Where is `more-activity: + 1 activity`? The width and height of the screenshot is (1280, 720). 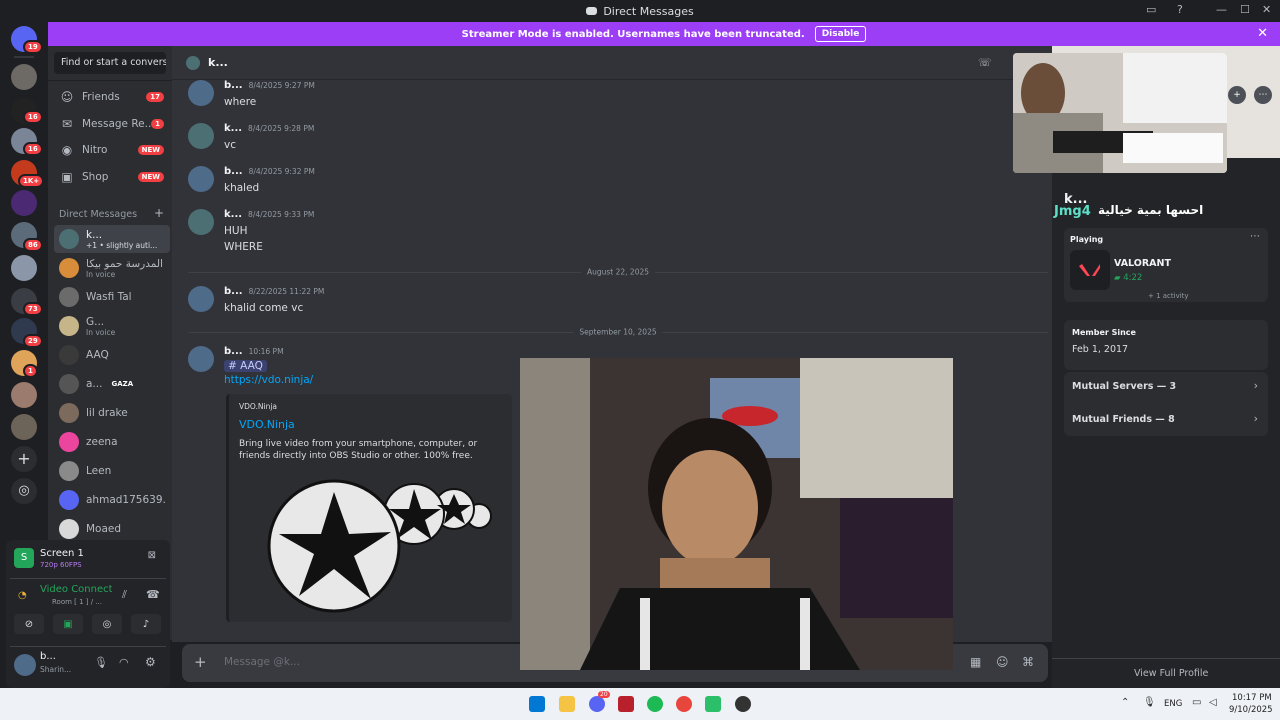 more-activity: + 1 activity is located at coordinates (1168, 296).